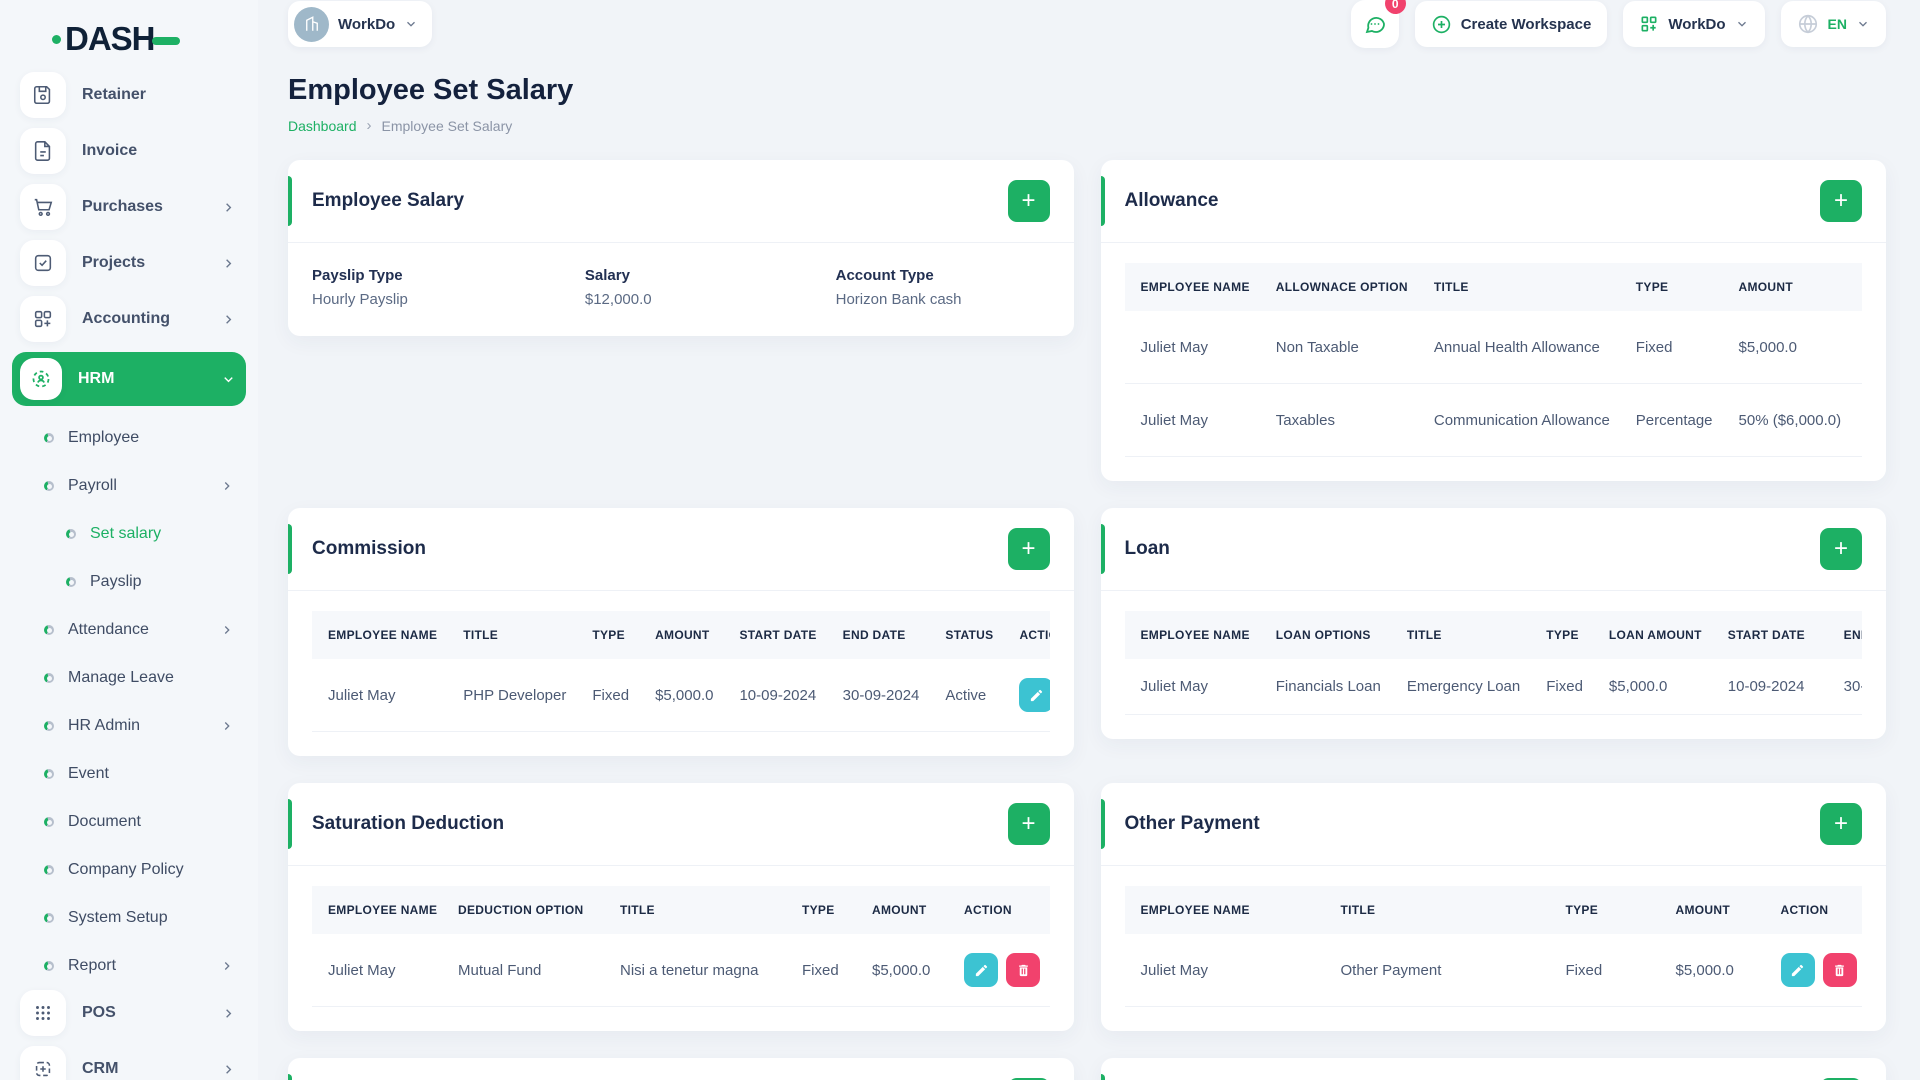 The image size is (1920, 1080). I want to click on sidebar-subitem-label: Payslip, so click(116, 581).